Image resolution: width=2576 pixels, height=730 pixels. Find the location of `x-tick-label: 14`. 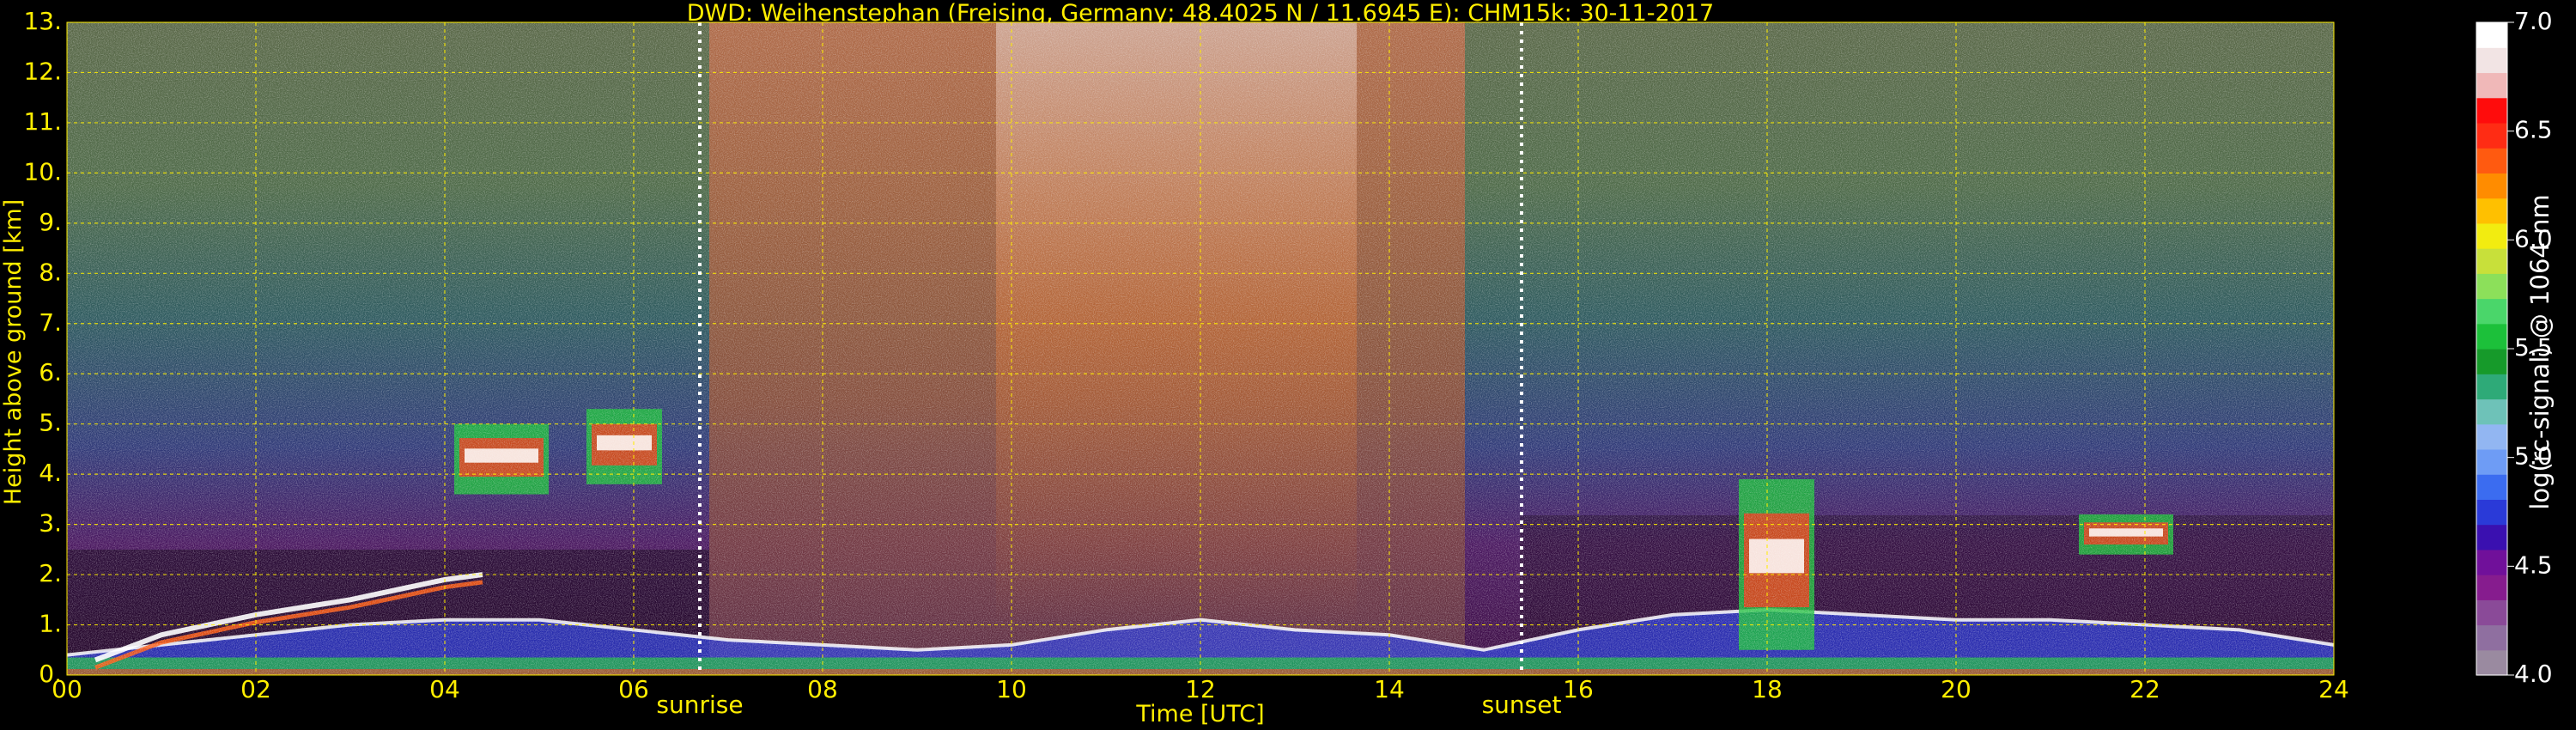

x-tick-label: 14 is located at coordinates (1389, 689).